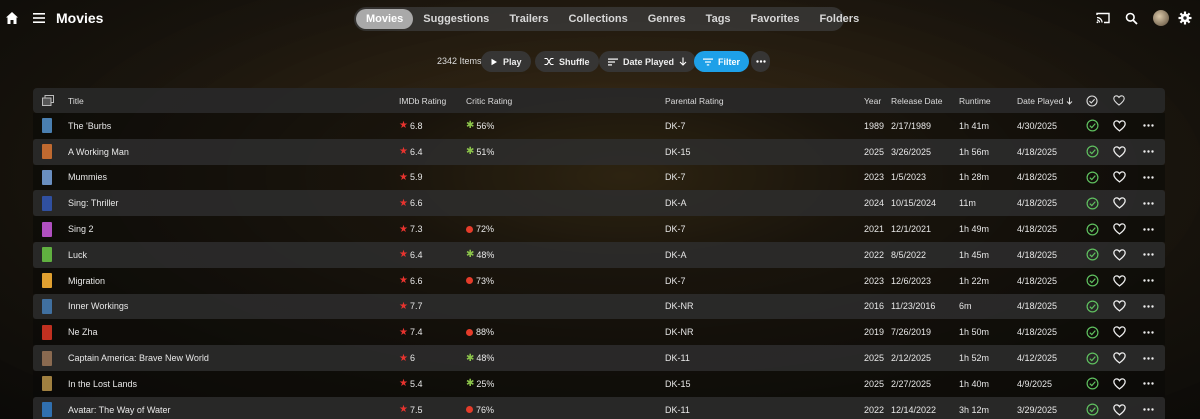 This screenshot has width=1200, height=419. I want to click on filter-button: Filter, so click(722, 61).